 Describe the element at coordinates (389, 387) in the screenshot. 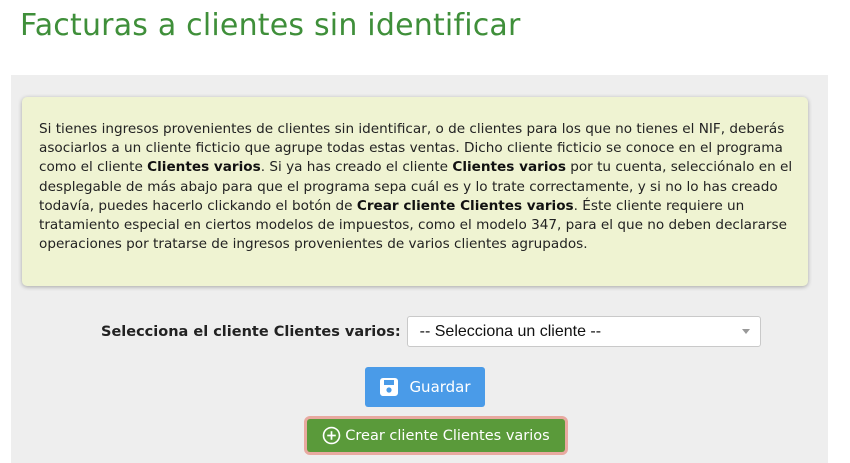

I see `floppy-disk-icon` at that location.